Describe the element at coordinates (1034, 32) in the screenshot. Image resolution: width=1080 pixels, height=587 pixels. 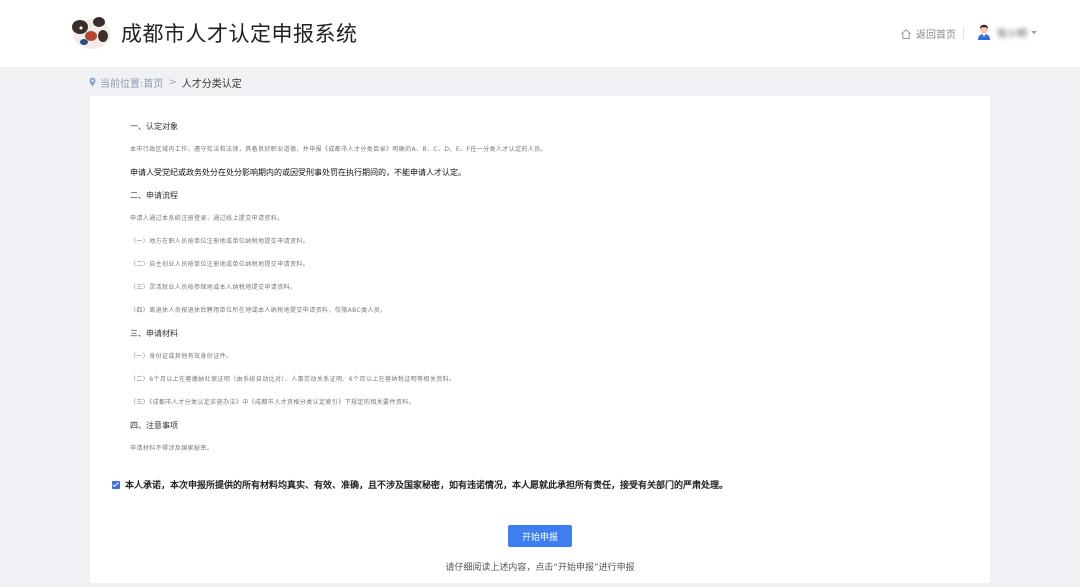
I see `caret-down-icon` at that location.